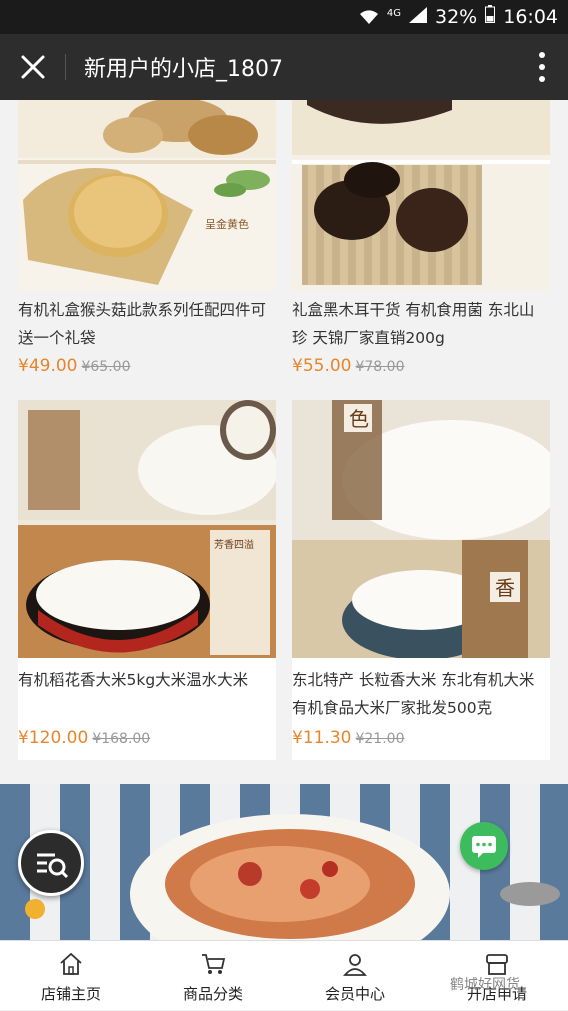 This screenshot has width=568, height=1011. I want to click on search-list-icon, so click(53, 866).